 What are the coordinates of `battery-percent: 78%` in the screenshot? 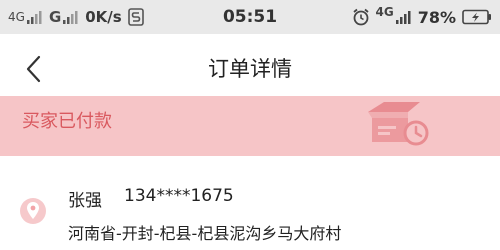 It's located at (436, 17).